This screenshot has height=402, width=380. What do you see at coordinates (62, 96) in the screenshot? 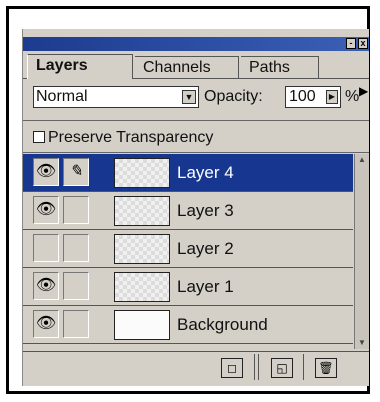
I see `blend-mode-value: Normal` at bounding box center [62, 96].